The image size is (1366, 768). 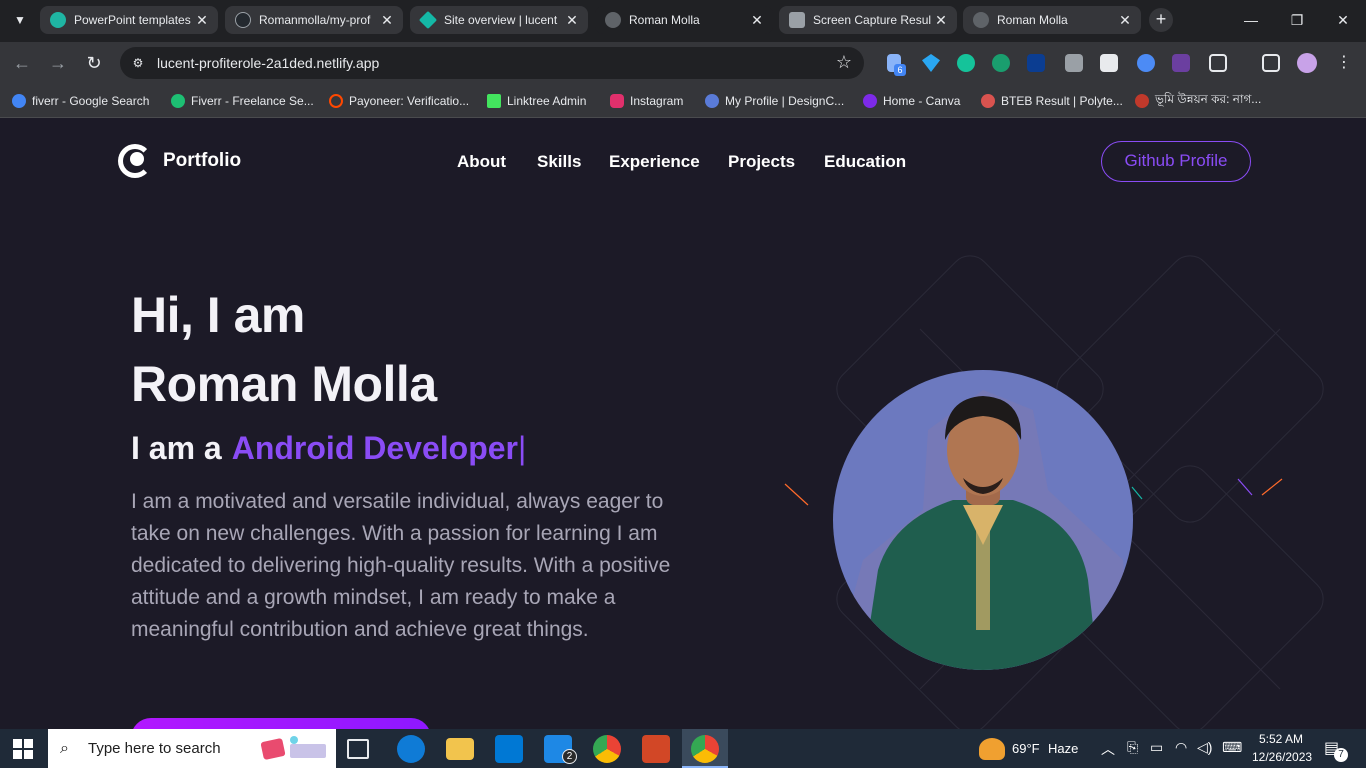 I want to click on chevron-up-icon: ︿, so click(x=1108, y=749).